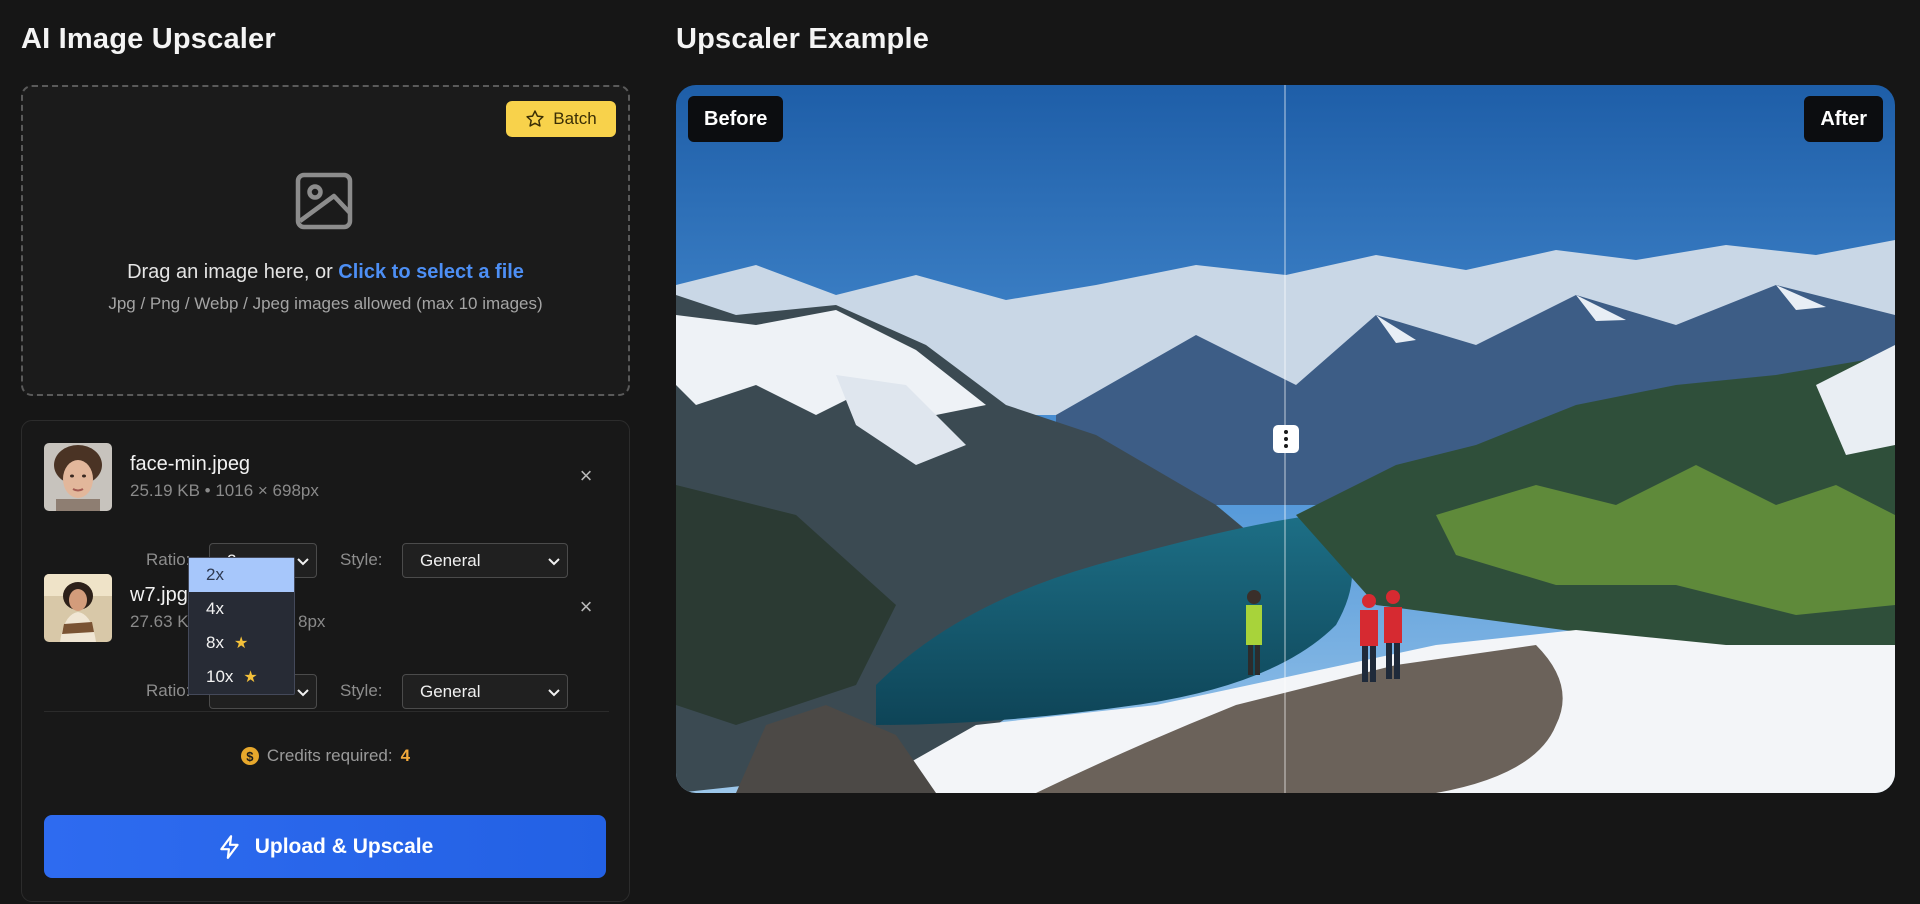 This screenshot has height=904, width=1920. Describe the element at coordinates (241, 677) in the screenshot. I see `ratio-option-10x: 10x ★` at that location.